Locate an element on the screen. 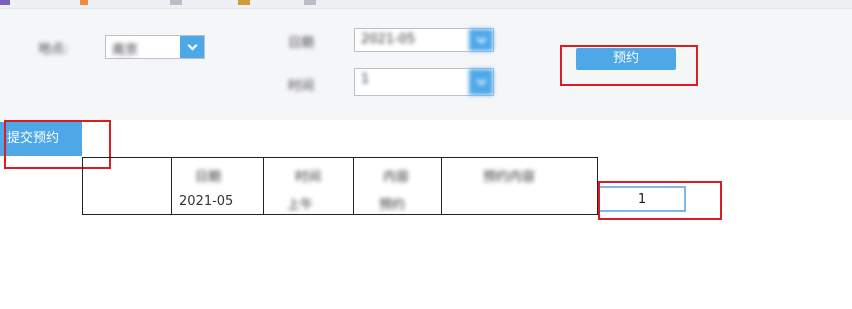 The image size is (852, 309). table-header: 内容 is located at coordinates (396, 177).